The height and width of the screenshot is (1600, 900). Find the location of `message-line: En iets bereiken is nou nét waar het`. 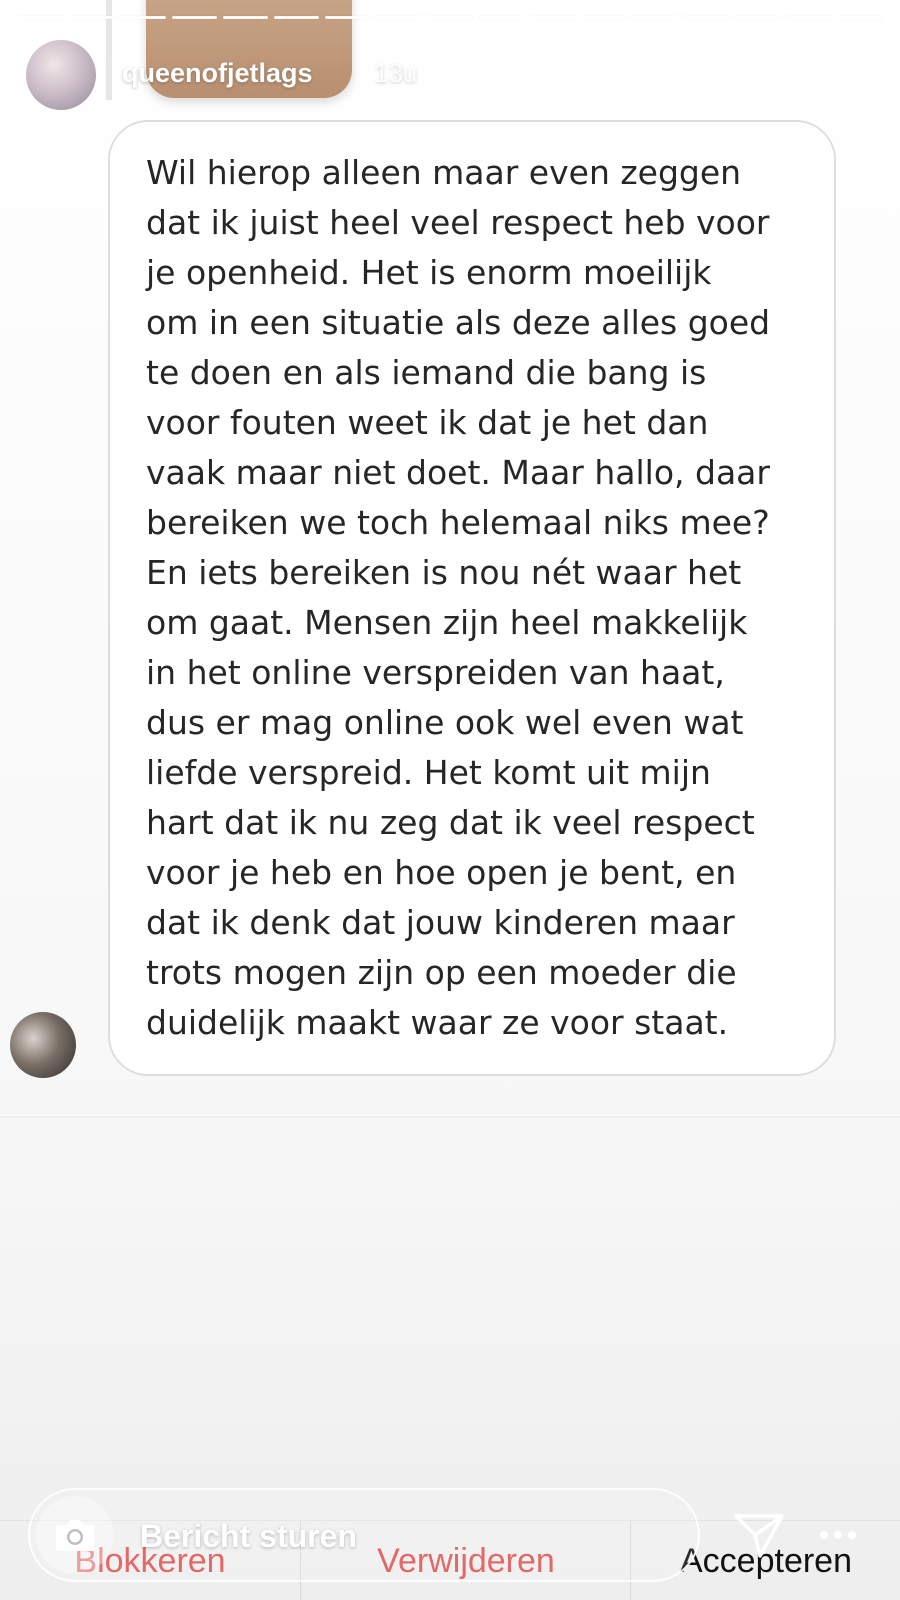

message-line: En iets bereiken is nou nét waar het is located at coordinates (444, 572).